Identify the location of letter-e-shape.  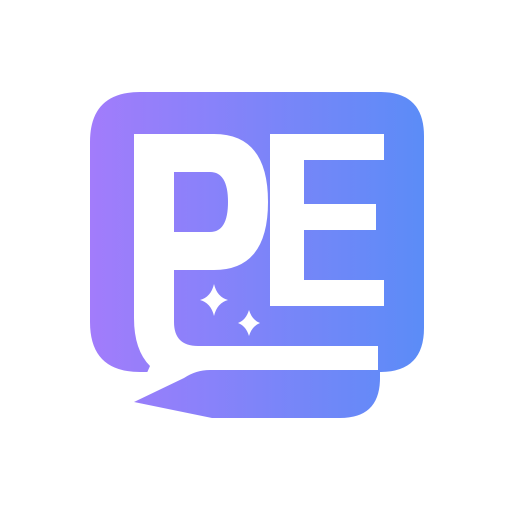
(327, 220).